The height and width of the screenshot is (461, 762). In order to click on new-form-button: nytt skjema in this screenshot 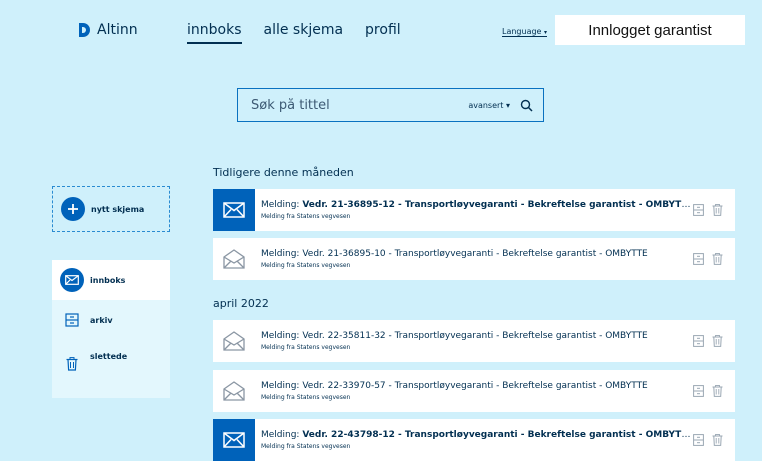, I will do `click(111, 209)`.